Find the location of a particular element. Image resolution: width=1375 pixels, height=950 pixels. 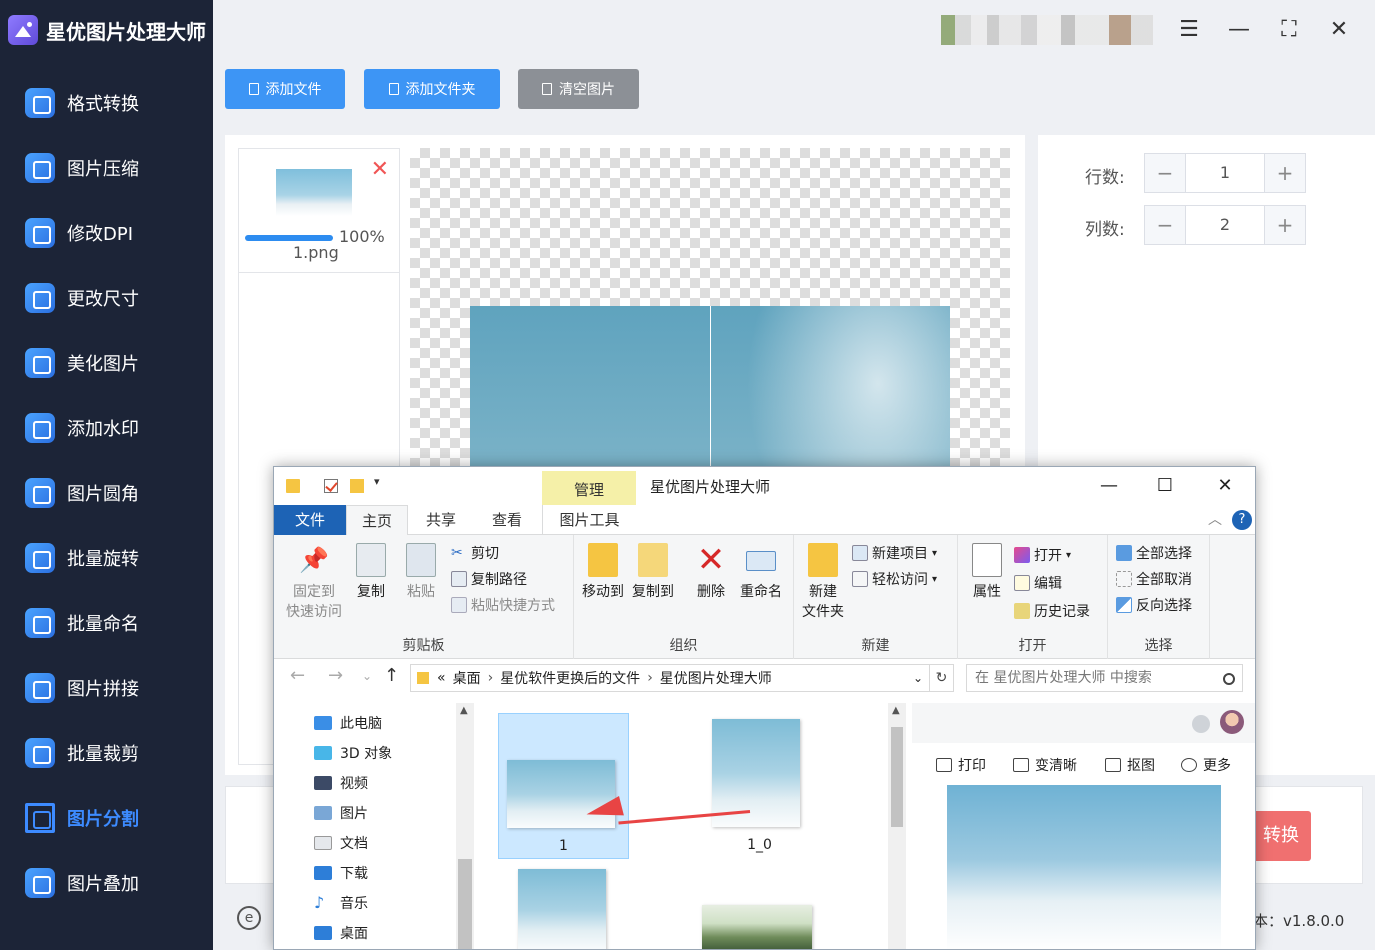

sidebar-item-compress: 图片压缩 is located at coordinates (106, 168).